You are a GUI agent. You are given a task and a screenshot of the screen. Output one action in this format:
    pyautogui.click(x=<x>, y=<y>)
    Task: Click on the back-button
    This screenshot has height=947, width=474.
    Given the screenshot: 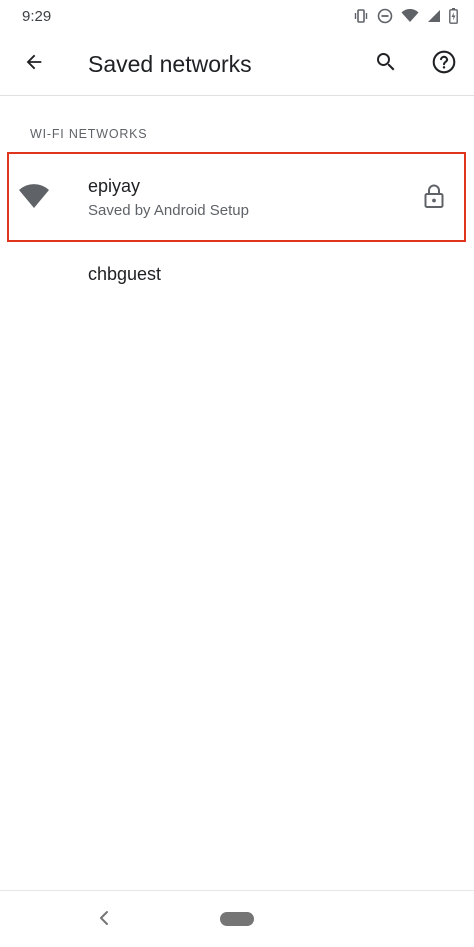 What is the action you would take?
    pyautogui.click(x=34, y=64)
    